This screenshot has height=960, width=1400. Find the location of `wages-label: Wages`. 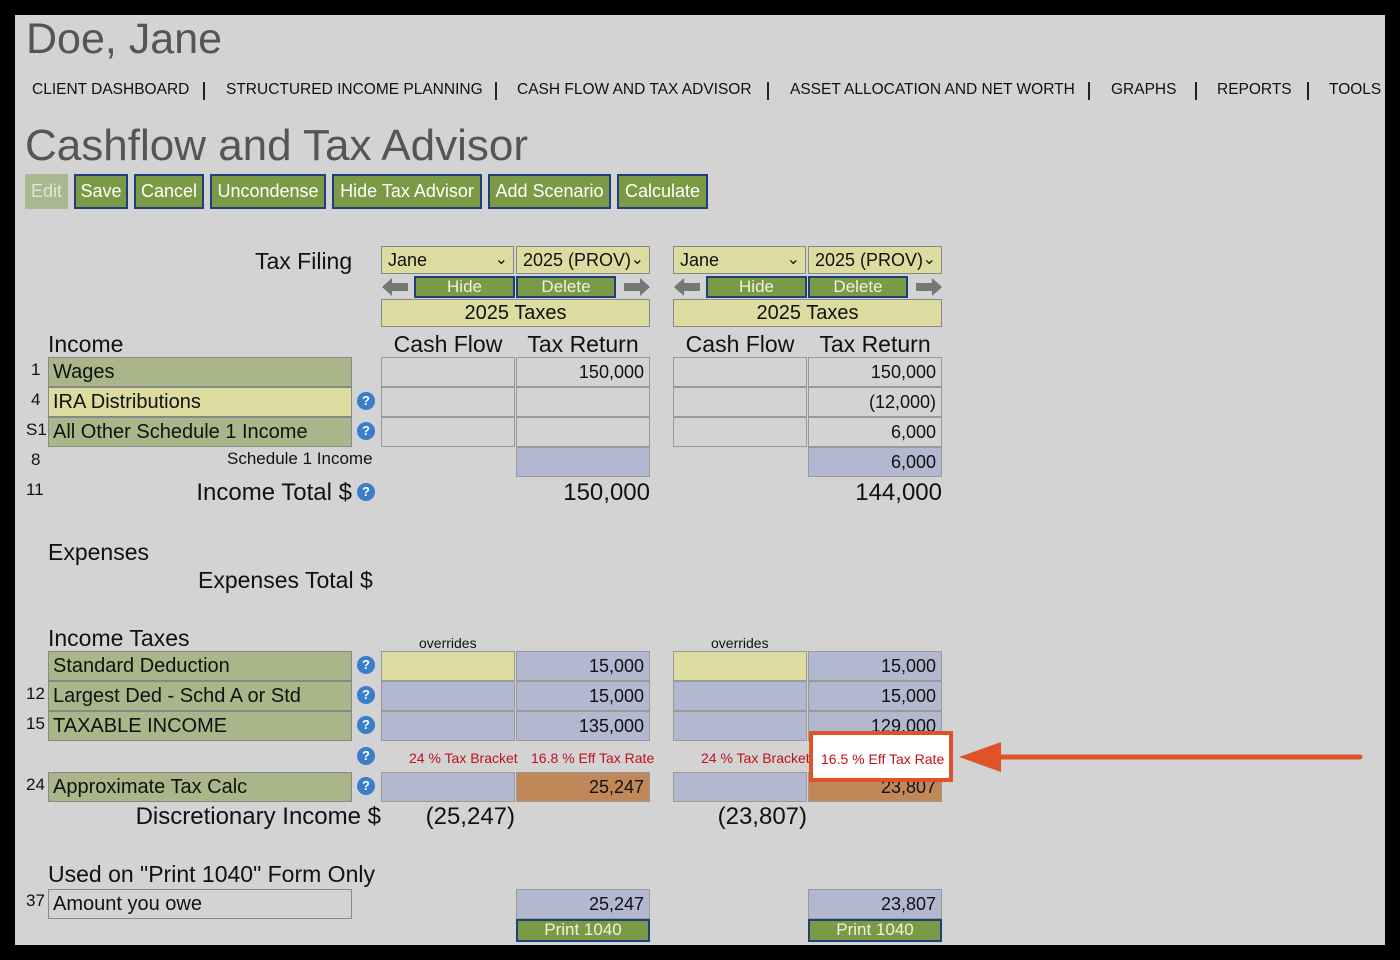

wages-label: Wages is located at coordinates (200, 372).